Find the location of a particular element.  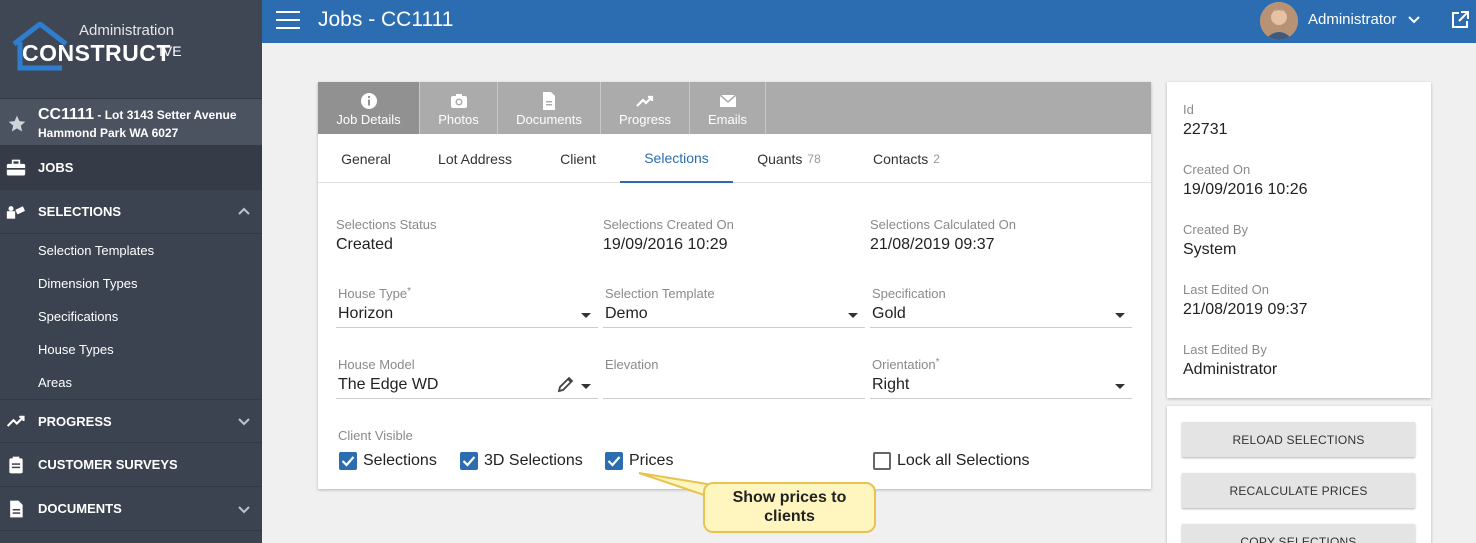

last-edited-on-value: 21/08/2019 09:37 is located at coordinates (1245, 309).